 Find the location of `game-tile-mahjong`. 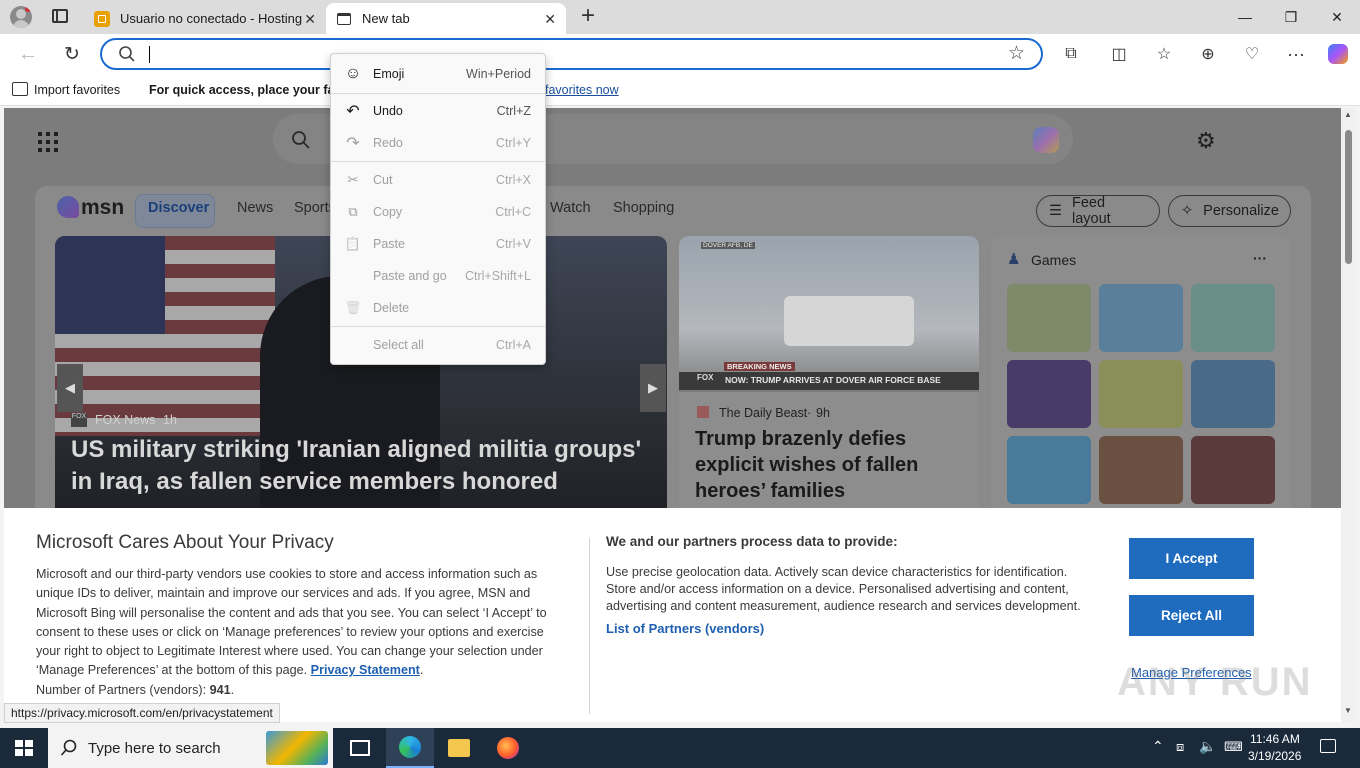

game-tile-mahjong is located at coordinates (1049, 318).